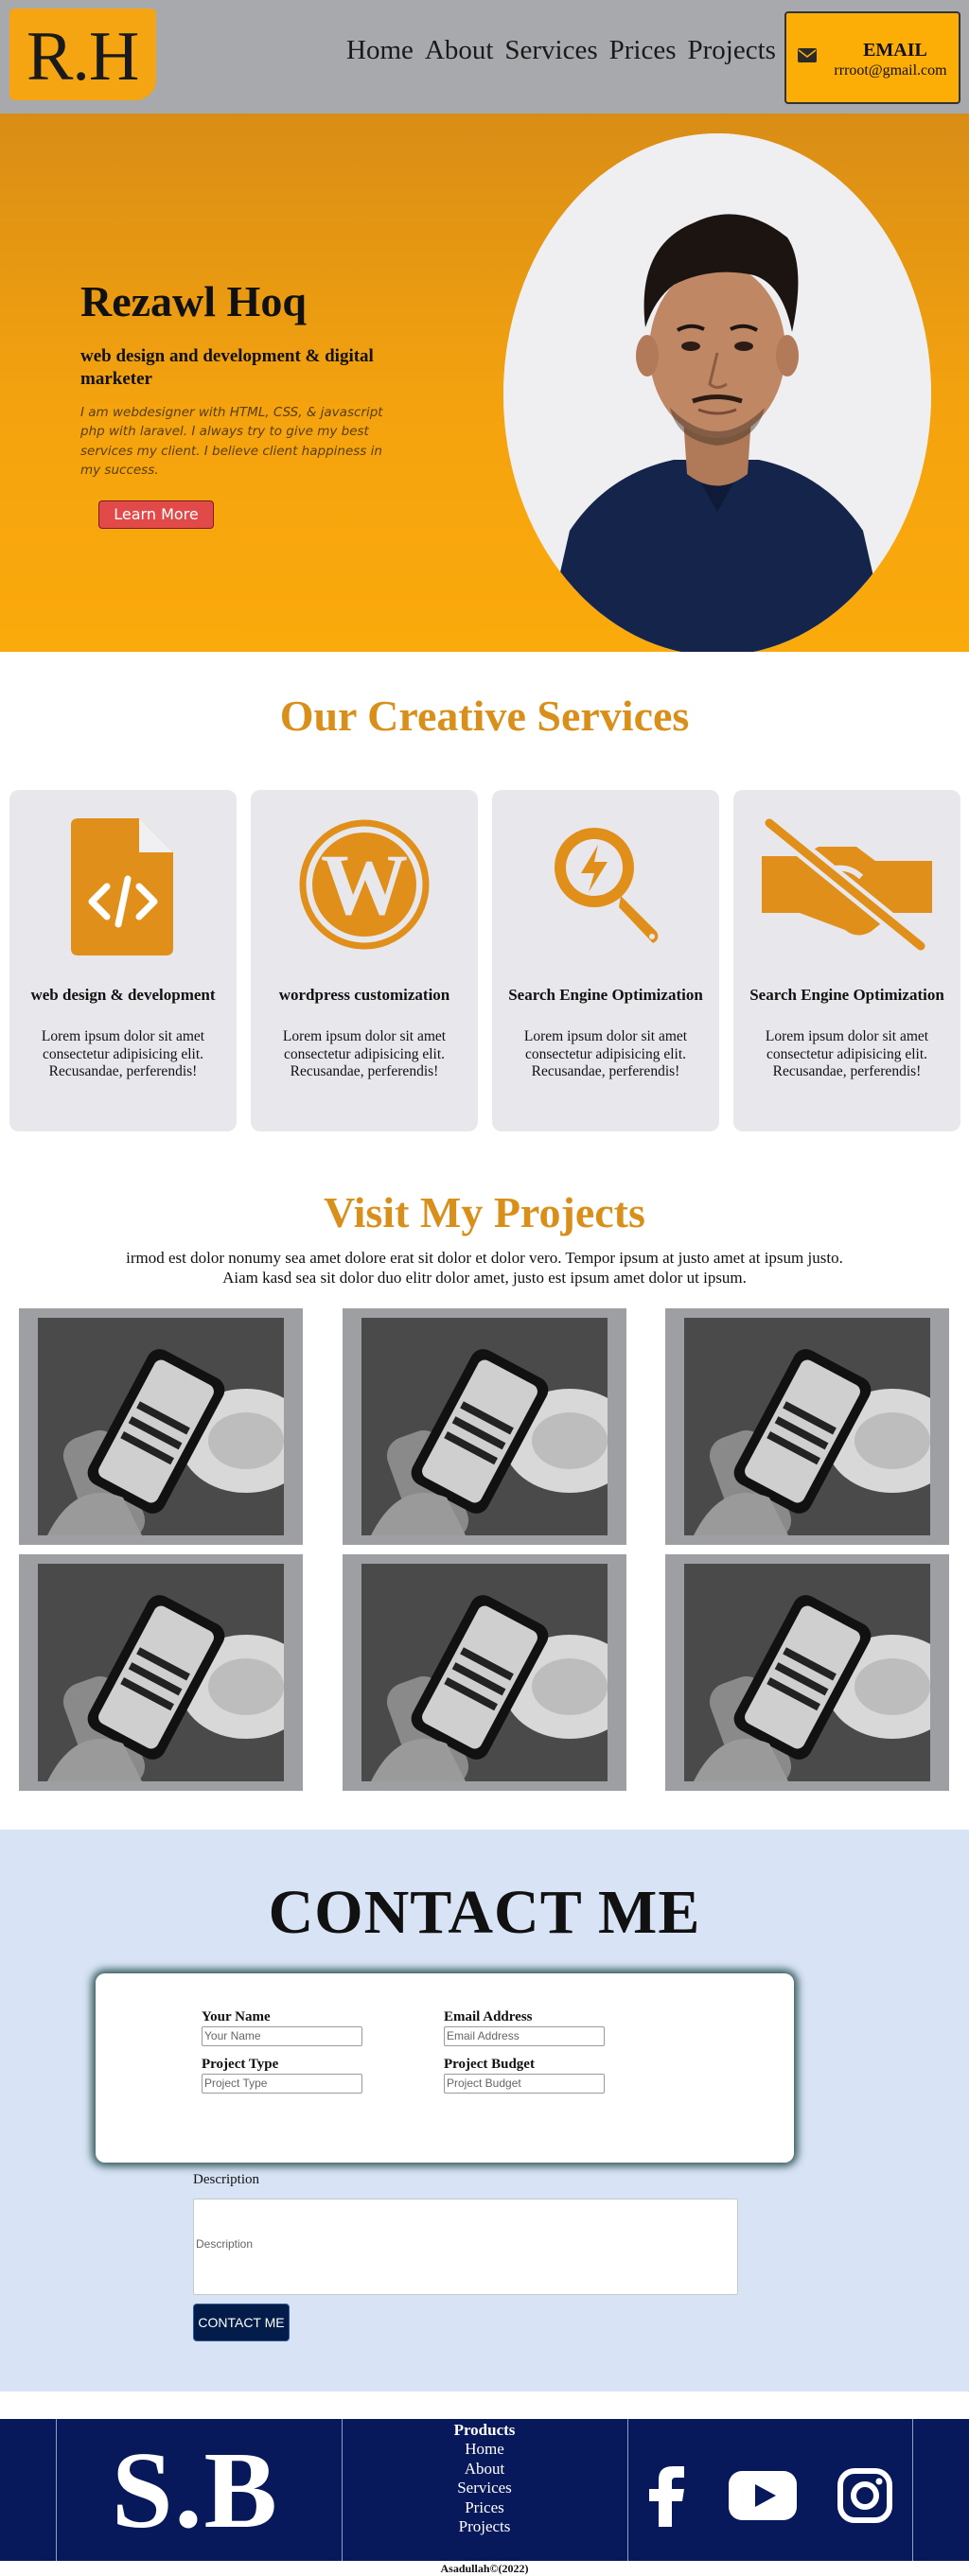 The image size is (969, 2576). What do you see at coordinates (864, 2495) in the screenshot?
I see `instagram-icon` at bounding box center [864, 2495].